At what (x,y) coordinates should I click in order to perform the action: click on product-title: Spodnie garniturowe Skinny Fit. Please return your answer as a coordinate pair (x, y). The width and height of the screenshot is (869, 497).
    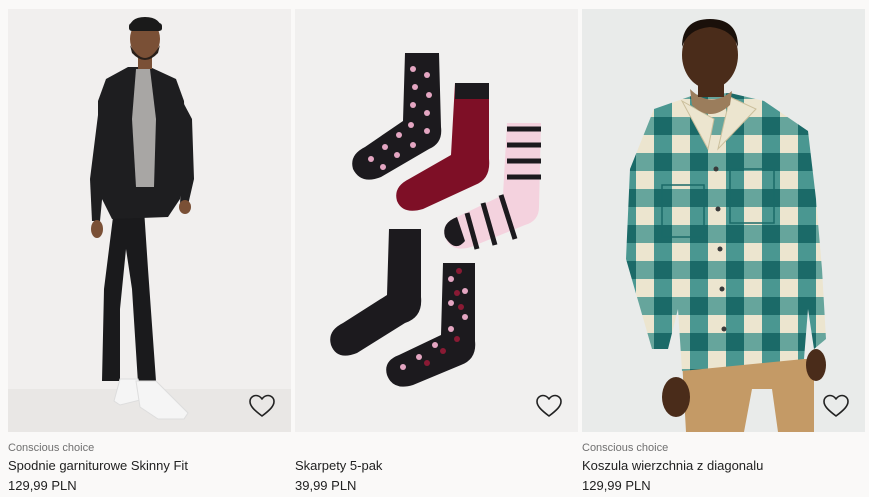
    Looking at the image, I should click on (98, 466).